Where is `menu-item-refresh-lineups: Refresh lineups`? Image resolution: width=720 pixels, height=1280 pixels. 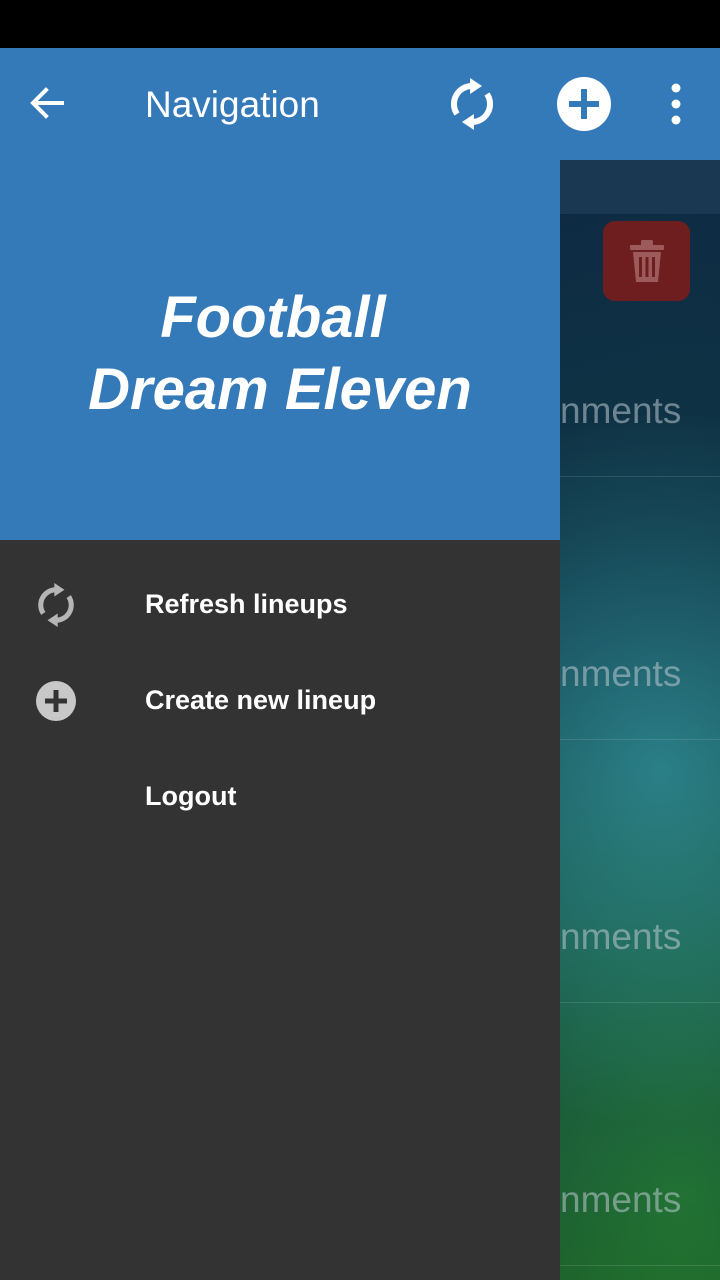 menu-item-refresh-lineups: Refresh lineups is located at coordinates (280, 605).